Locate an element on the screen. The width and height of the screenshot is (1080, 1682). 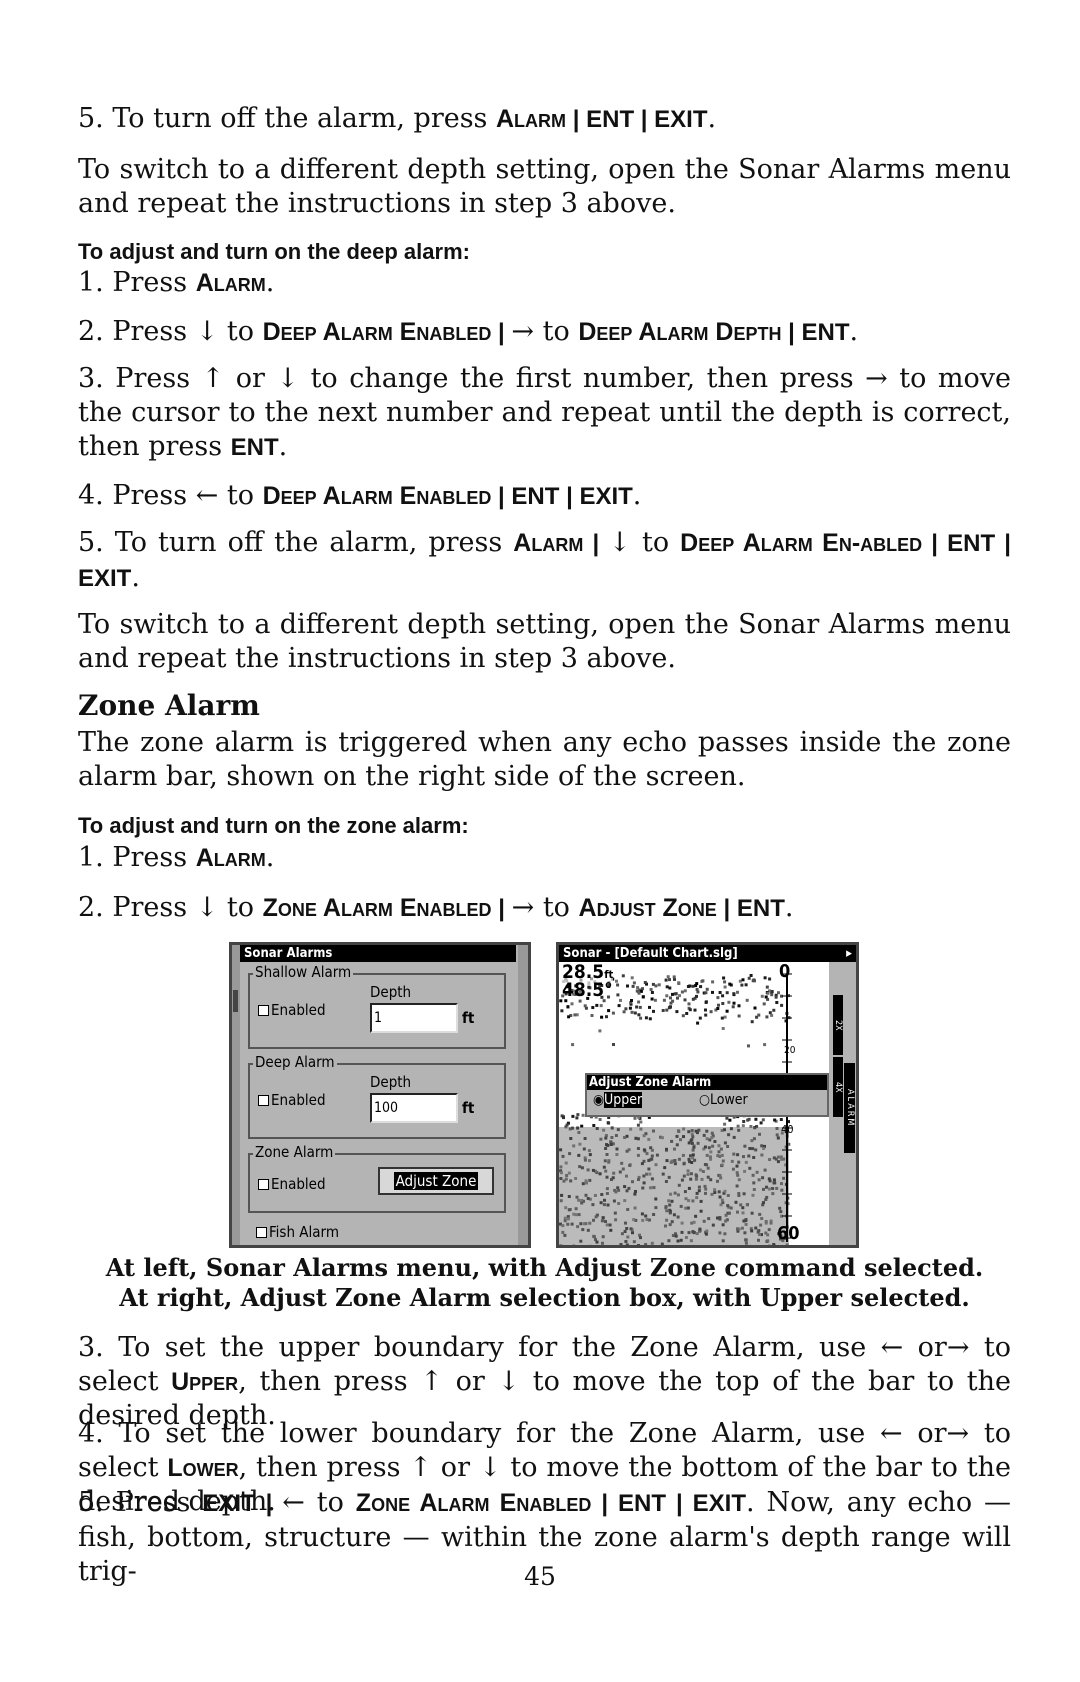
radio-lower: ○Lower is located at coordinates (723, 1100).